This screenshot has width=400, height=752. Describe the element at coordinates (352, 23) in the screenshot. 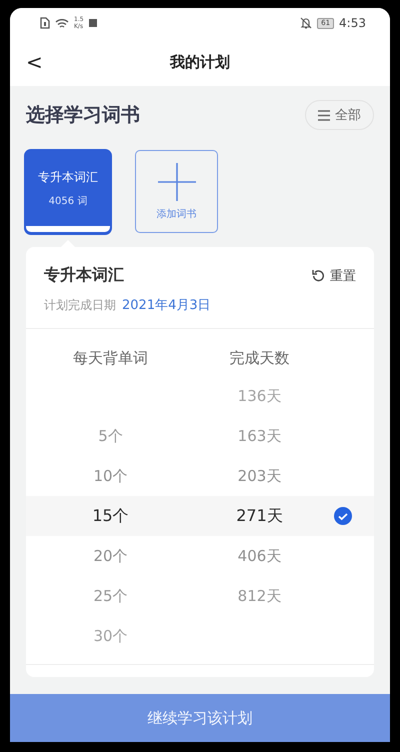

I see `clock-time: 4:53` at that location.